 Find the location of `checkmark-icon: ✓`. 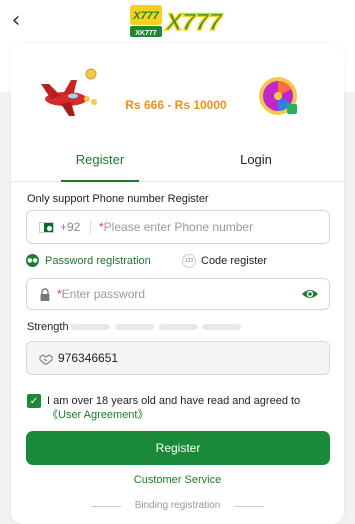

checkmark-icon: ✓ is located at coordinates (34, 401).